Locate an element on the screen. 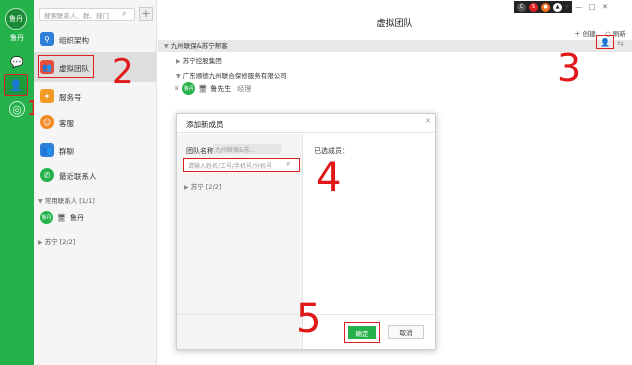 The image size is (632, 365). list-item-support: ☺ 客服 is located at coordinates (95, 123).